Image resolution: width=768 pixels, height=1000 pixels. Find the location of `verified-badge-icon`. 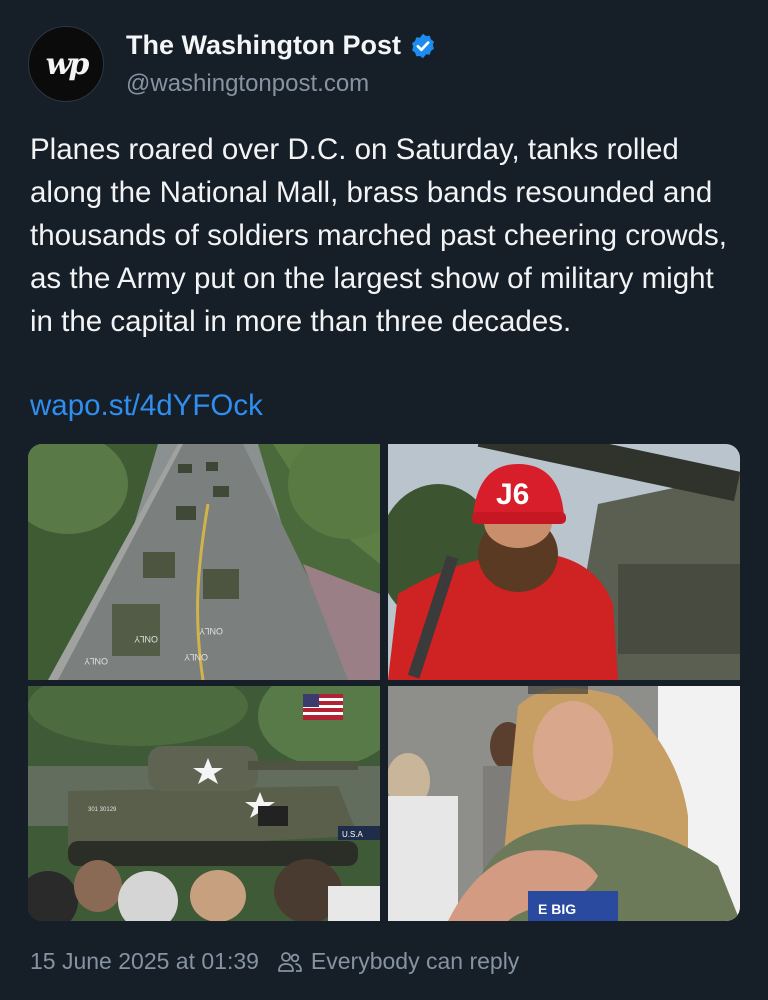

verified-badge-icon is located at coordinates (423, 45).